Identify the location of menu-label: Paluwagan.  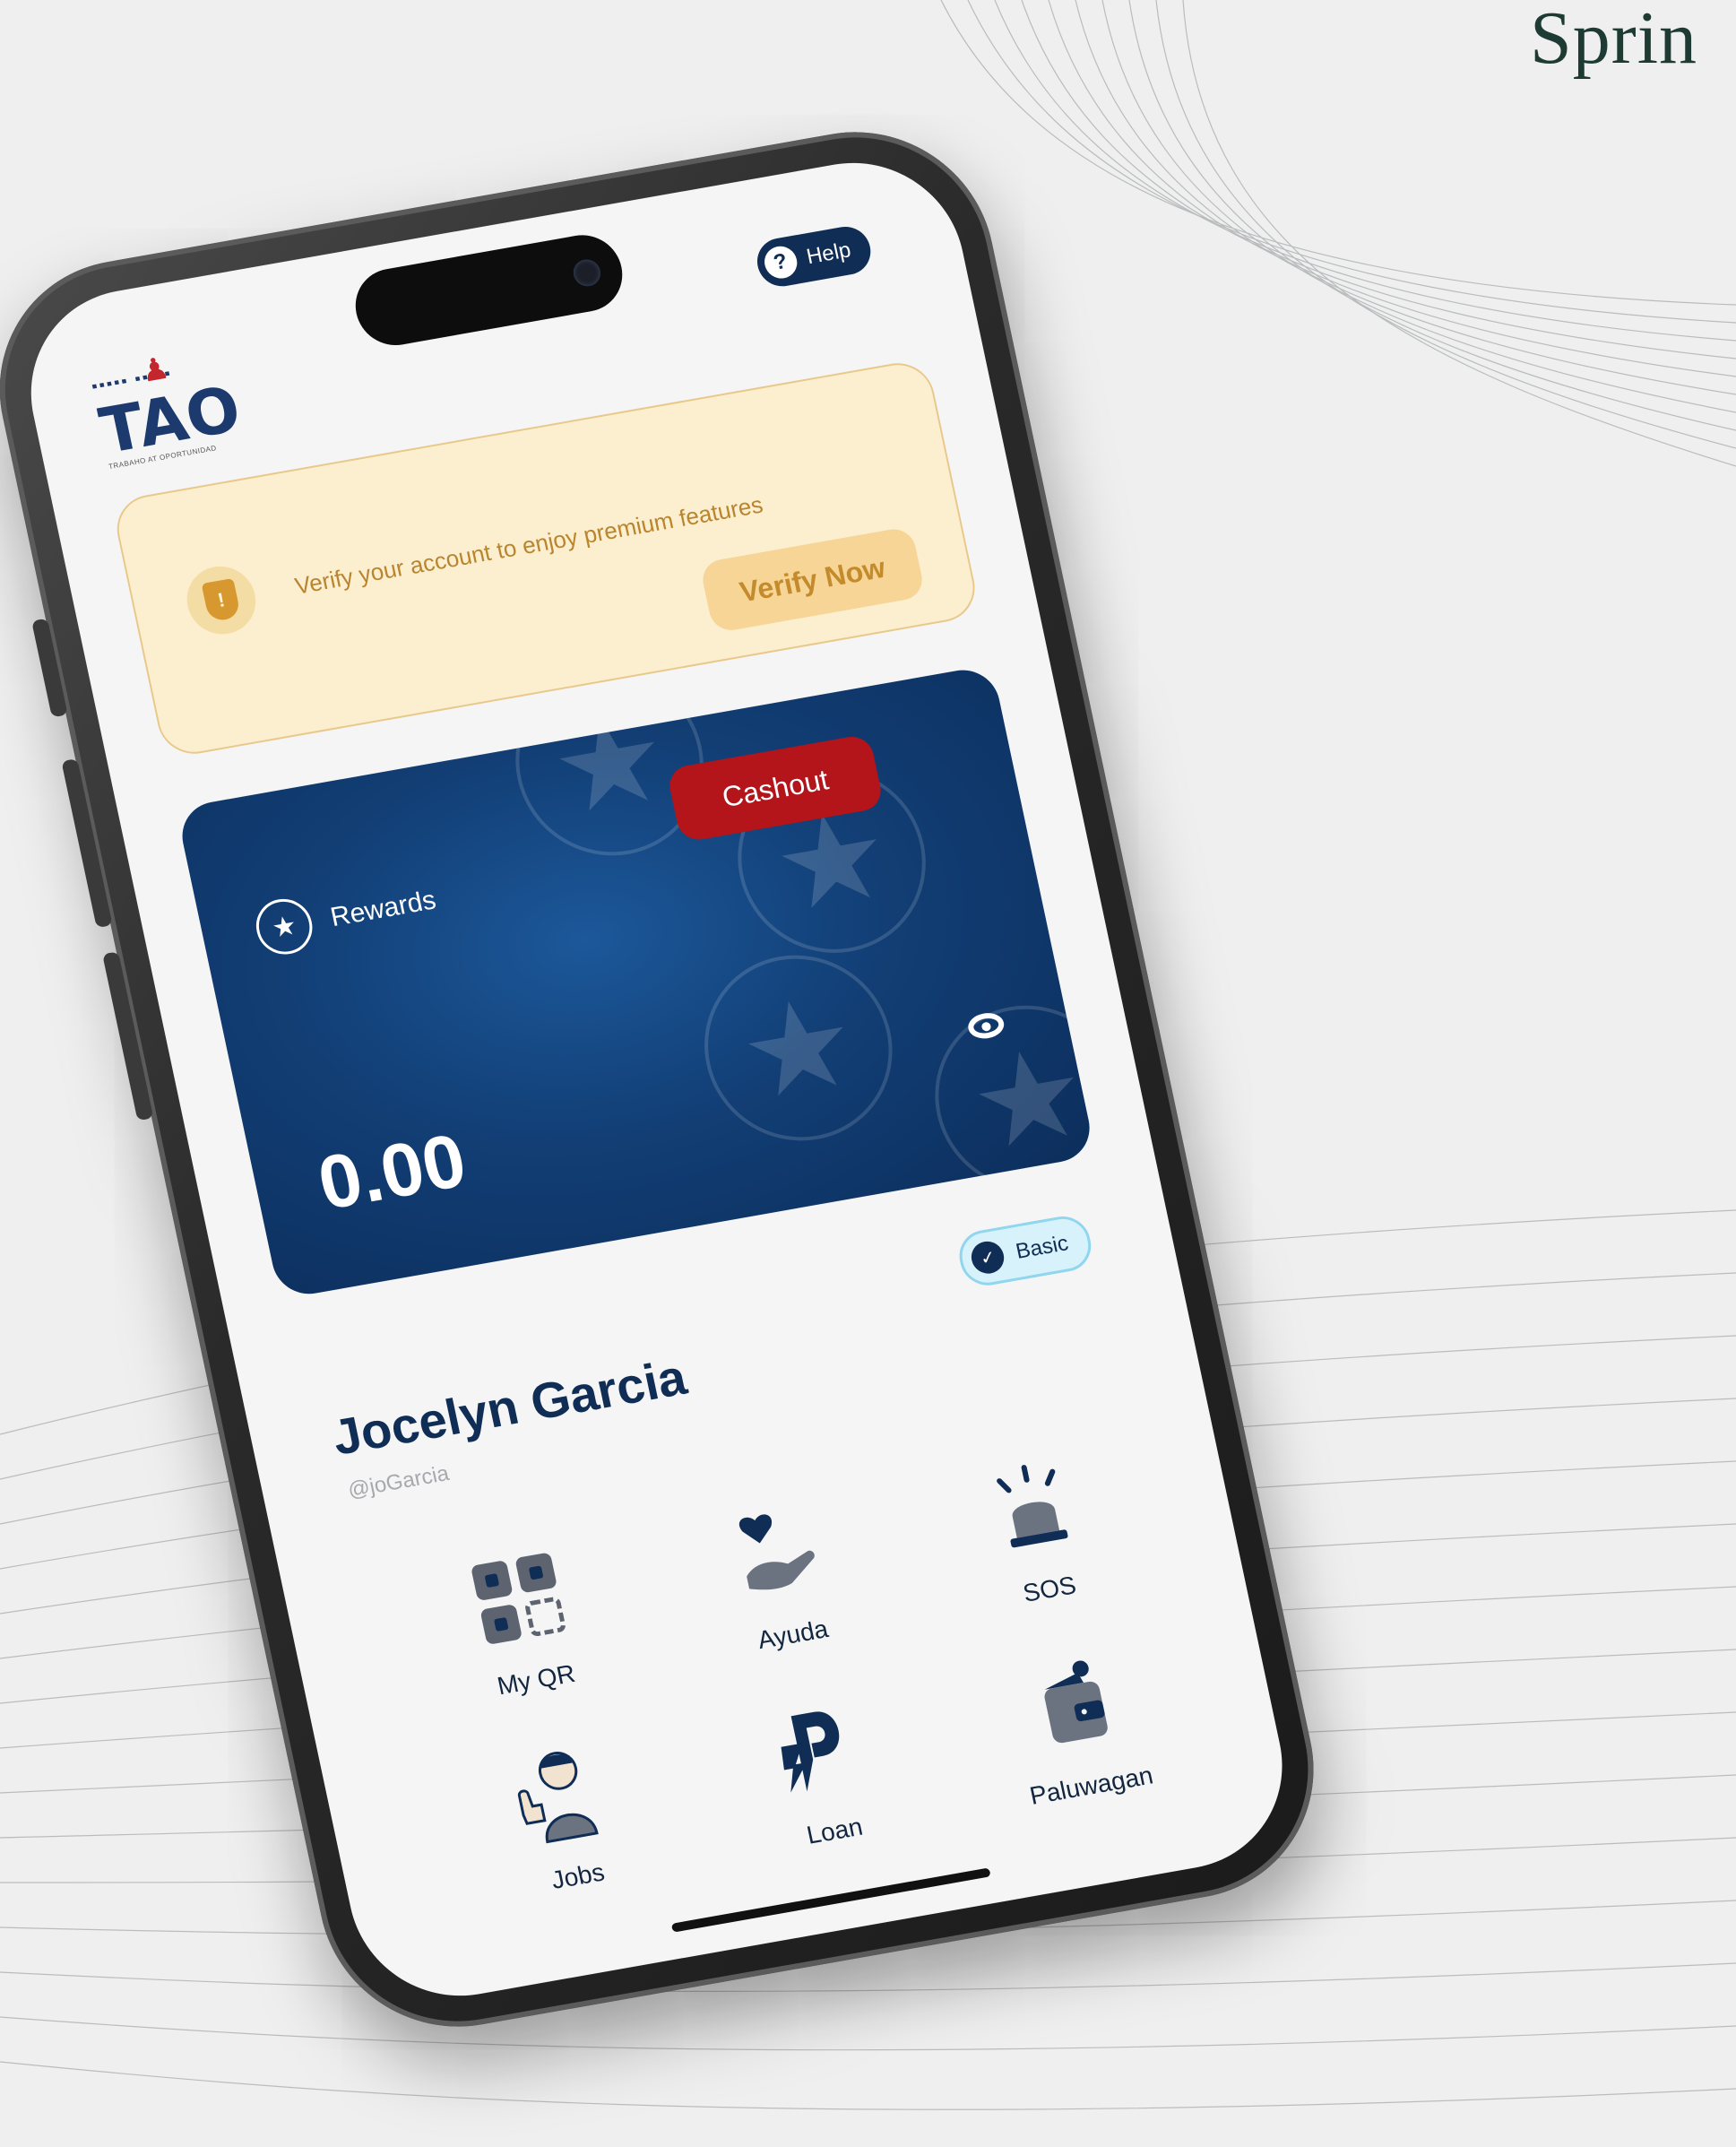
(1091, 1786).